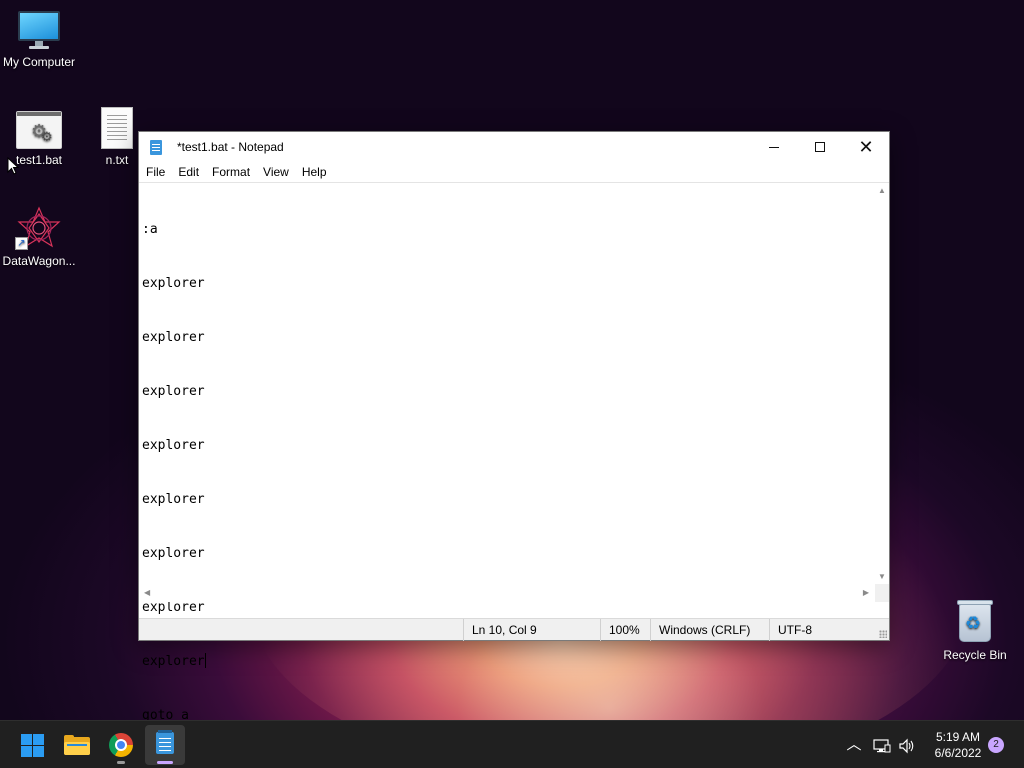  Describe the element at coordinates (866, 592) in the screenshot. I see `scroll-right-icon: ▶` at that location.